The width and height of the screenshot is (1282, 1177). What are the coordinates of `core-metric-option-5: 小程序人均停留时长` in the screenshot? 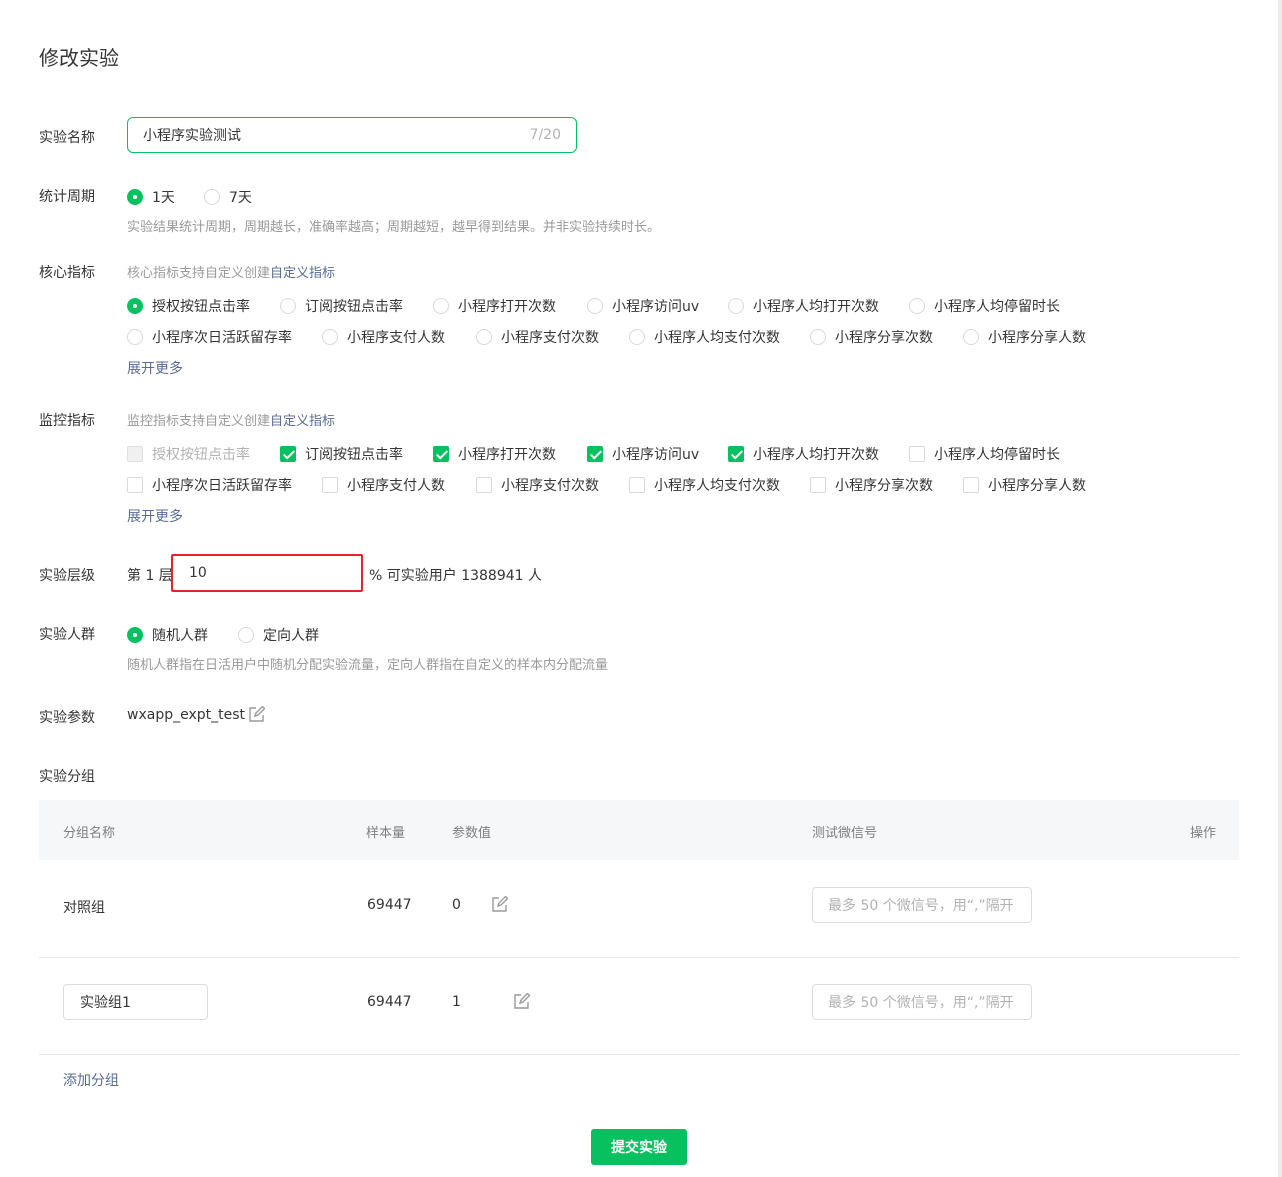 It's located at (984, 306).